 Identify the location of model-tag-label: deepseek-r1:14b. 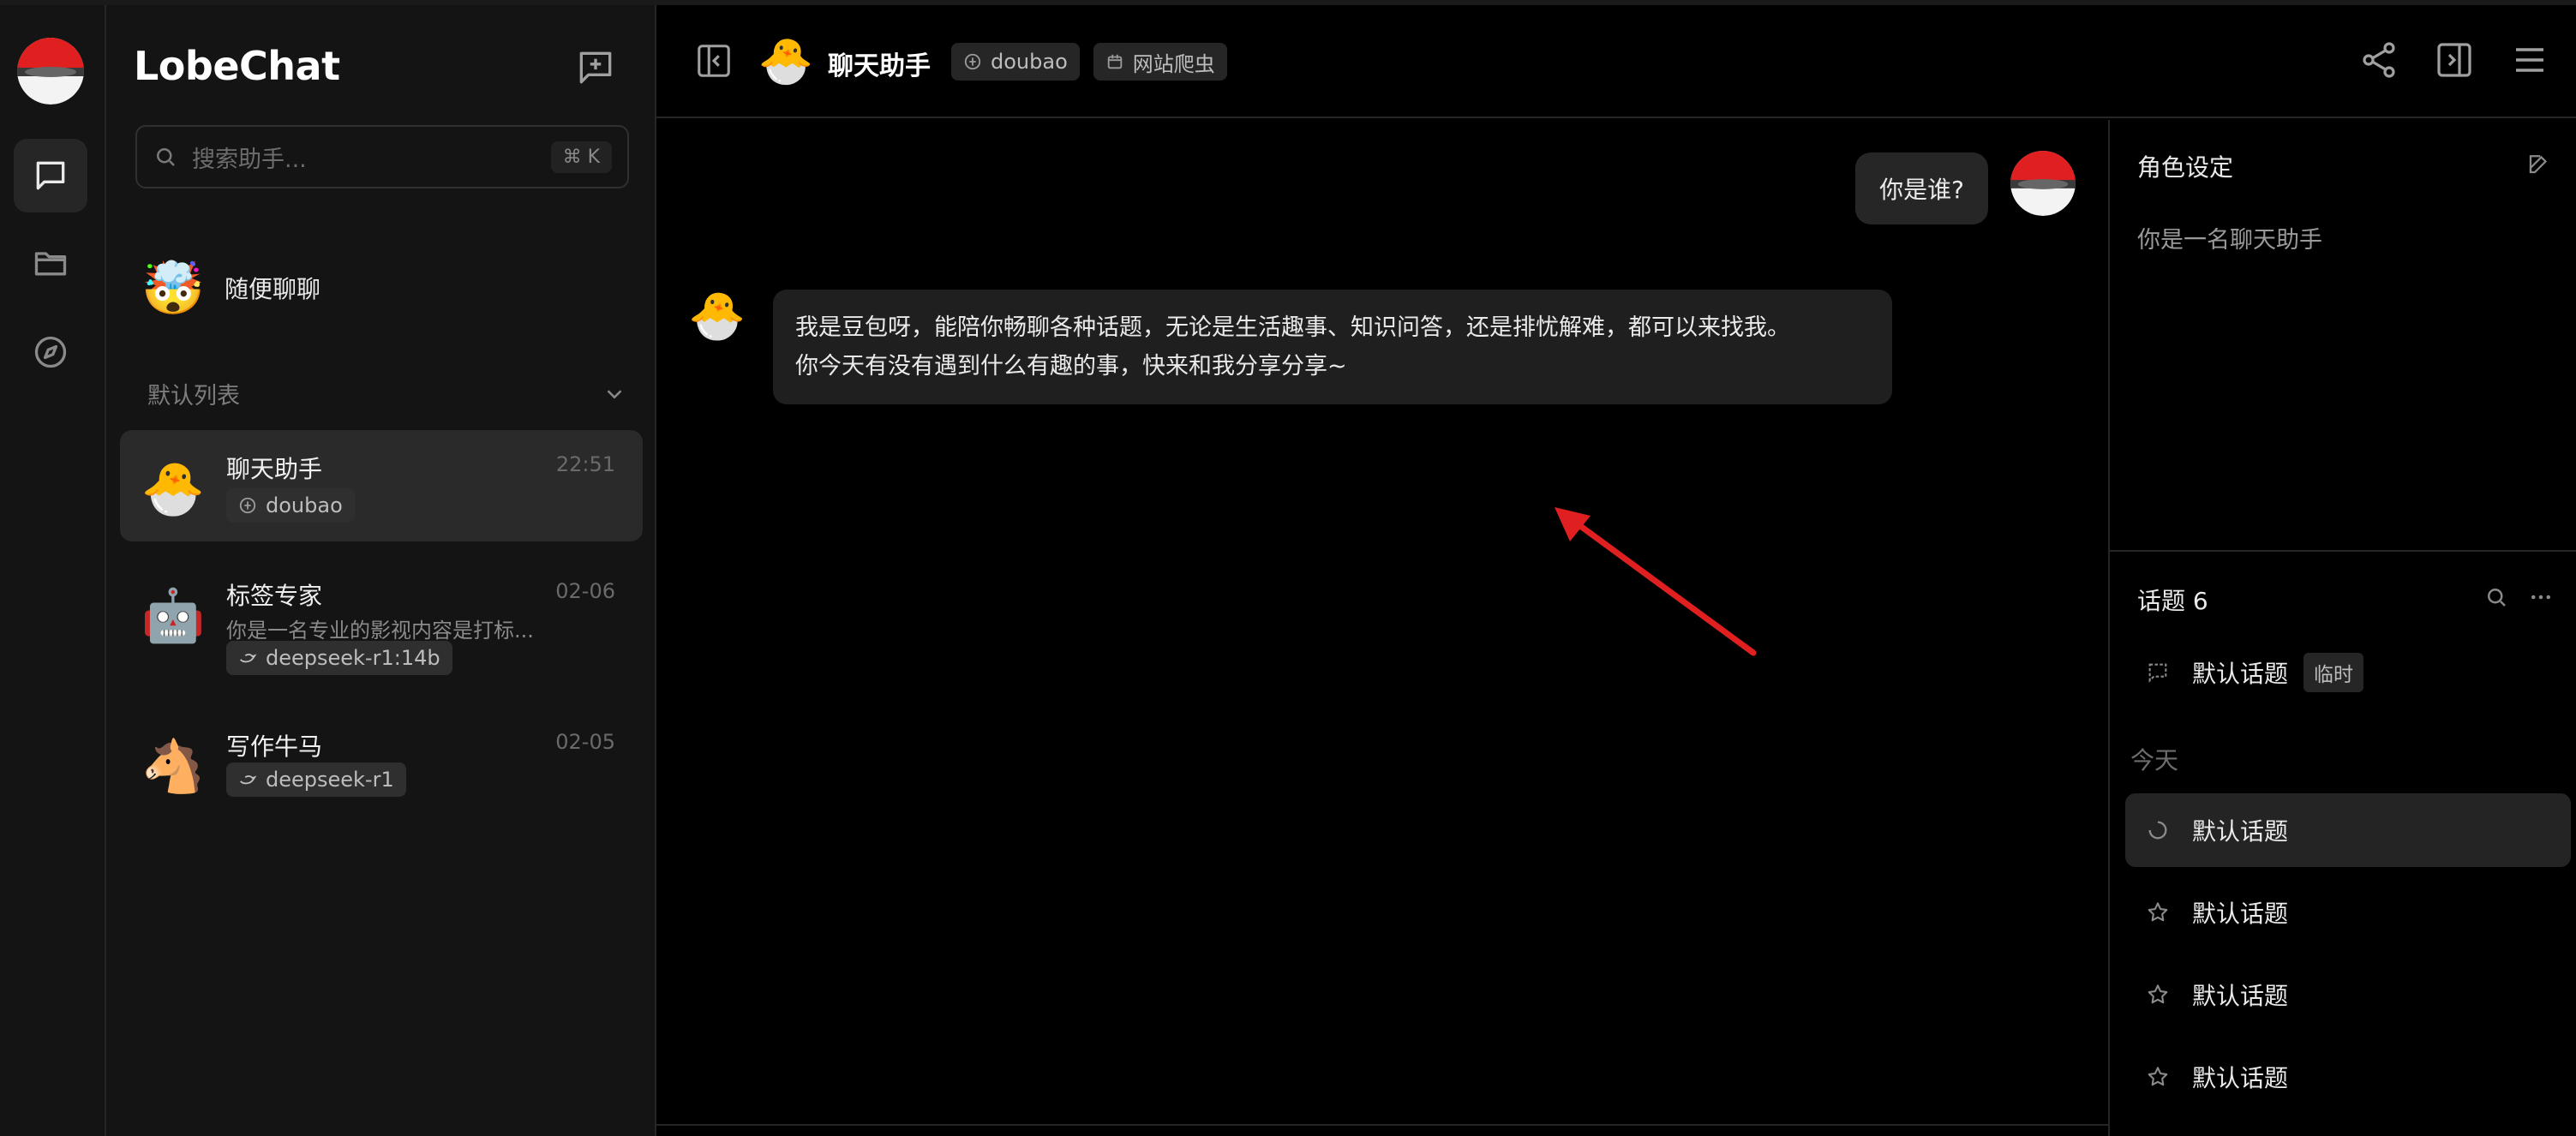
(353, 658).